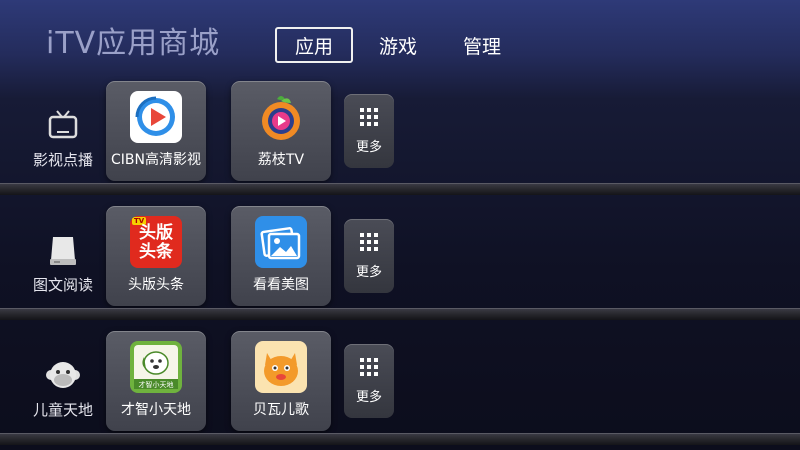  Describe the element at coordinates (156, 252) in the screenshot. I see `icon-text-bottom: 头条` at that location.